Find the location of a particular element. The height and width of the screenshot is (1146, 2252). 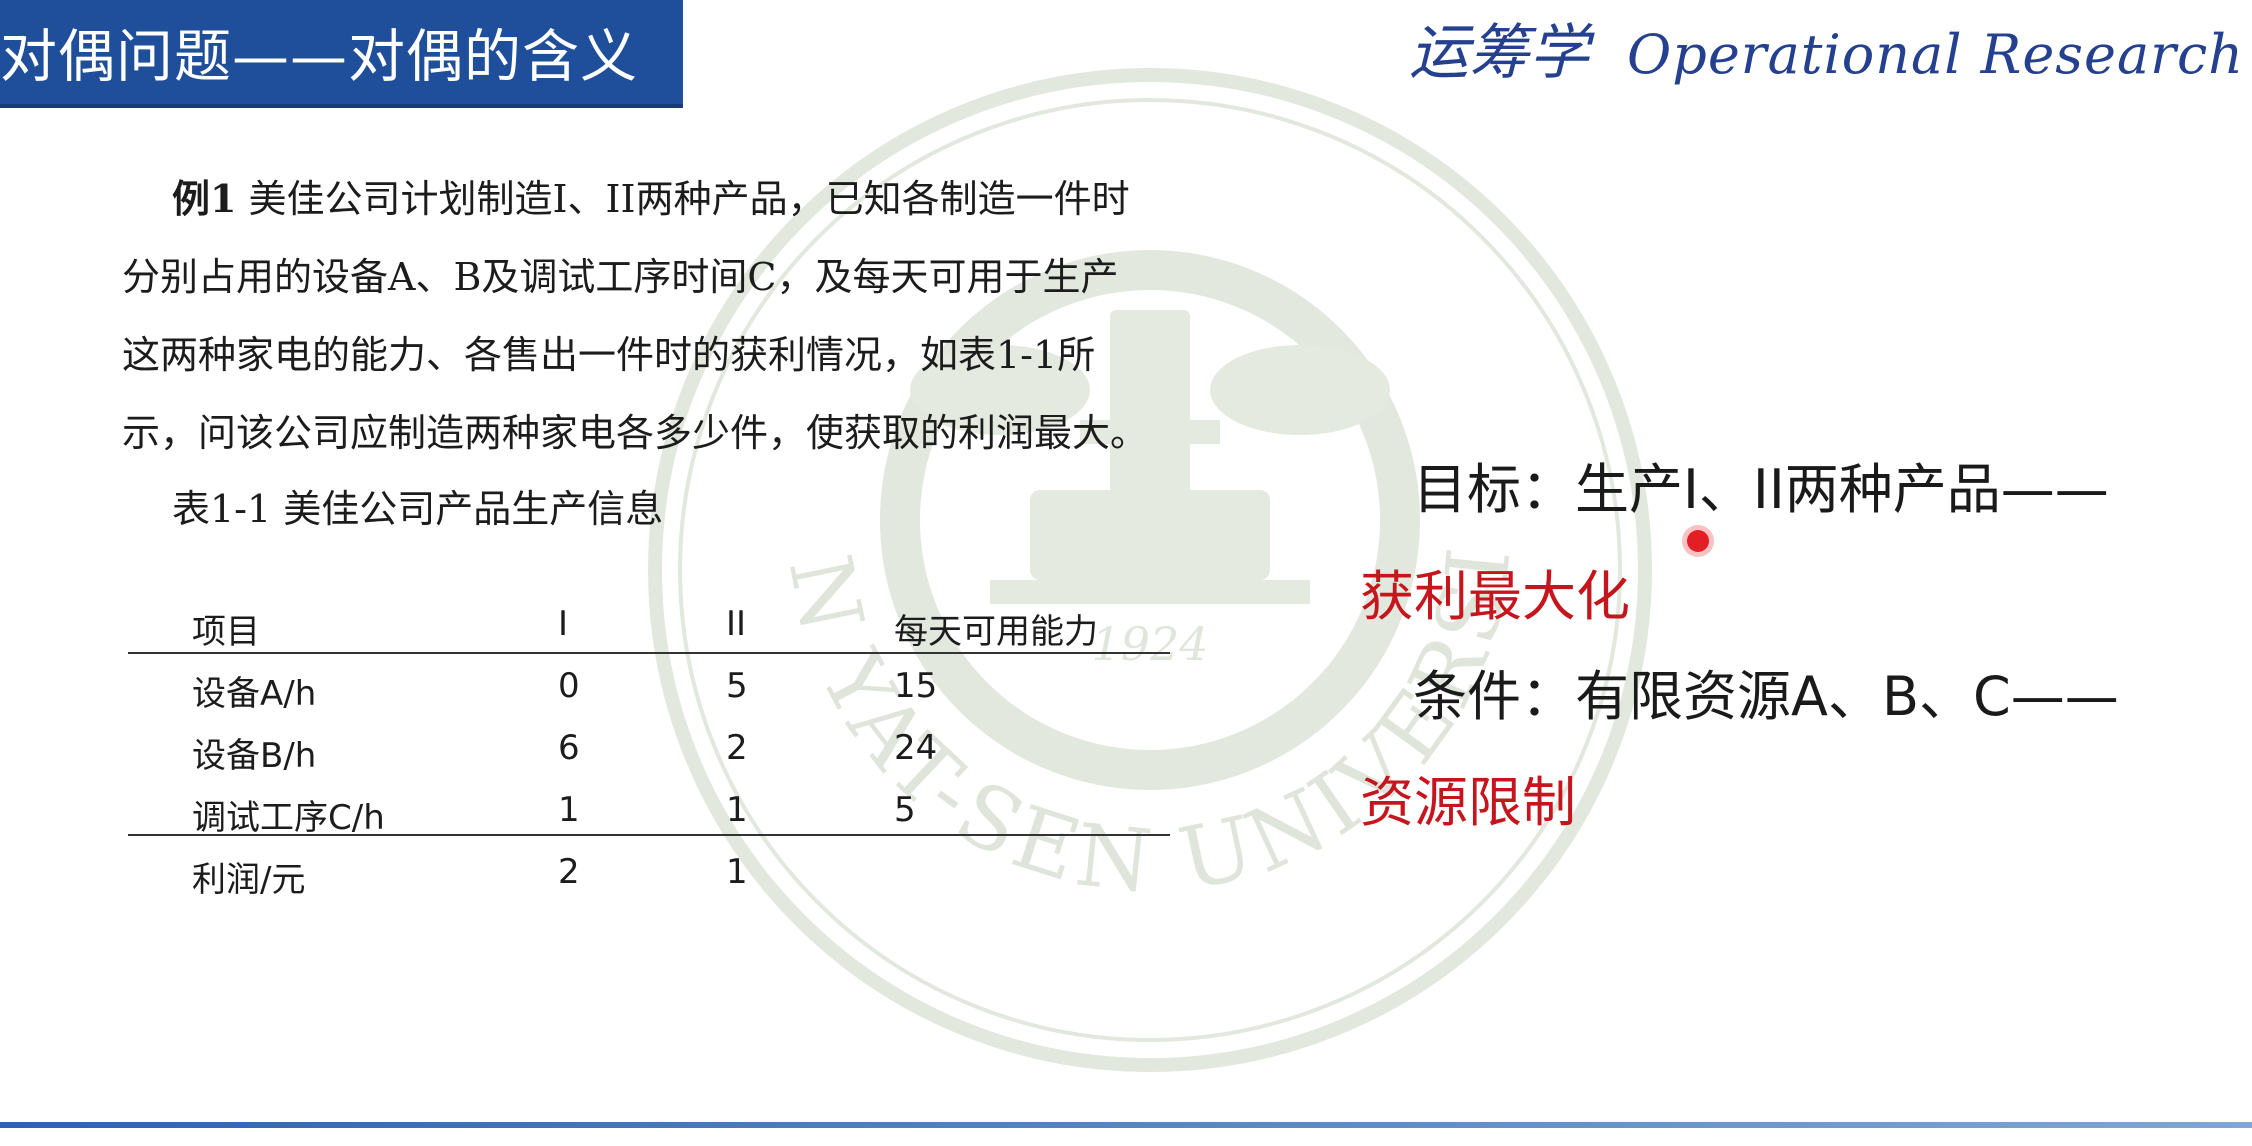

table-caption: 表1-1 美佳公司产品生产信息 is located at coordinates (418, 509).